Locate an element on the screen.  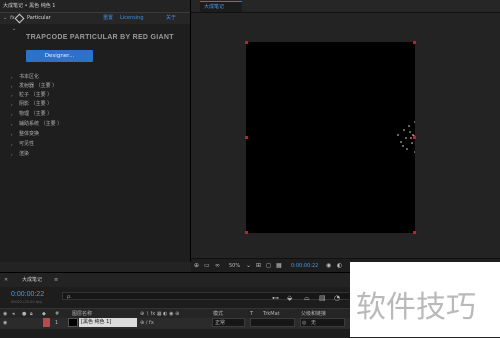
licensing-link: Licensing is located at coordinates (132, 18).